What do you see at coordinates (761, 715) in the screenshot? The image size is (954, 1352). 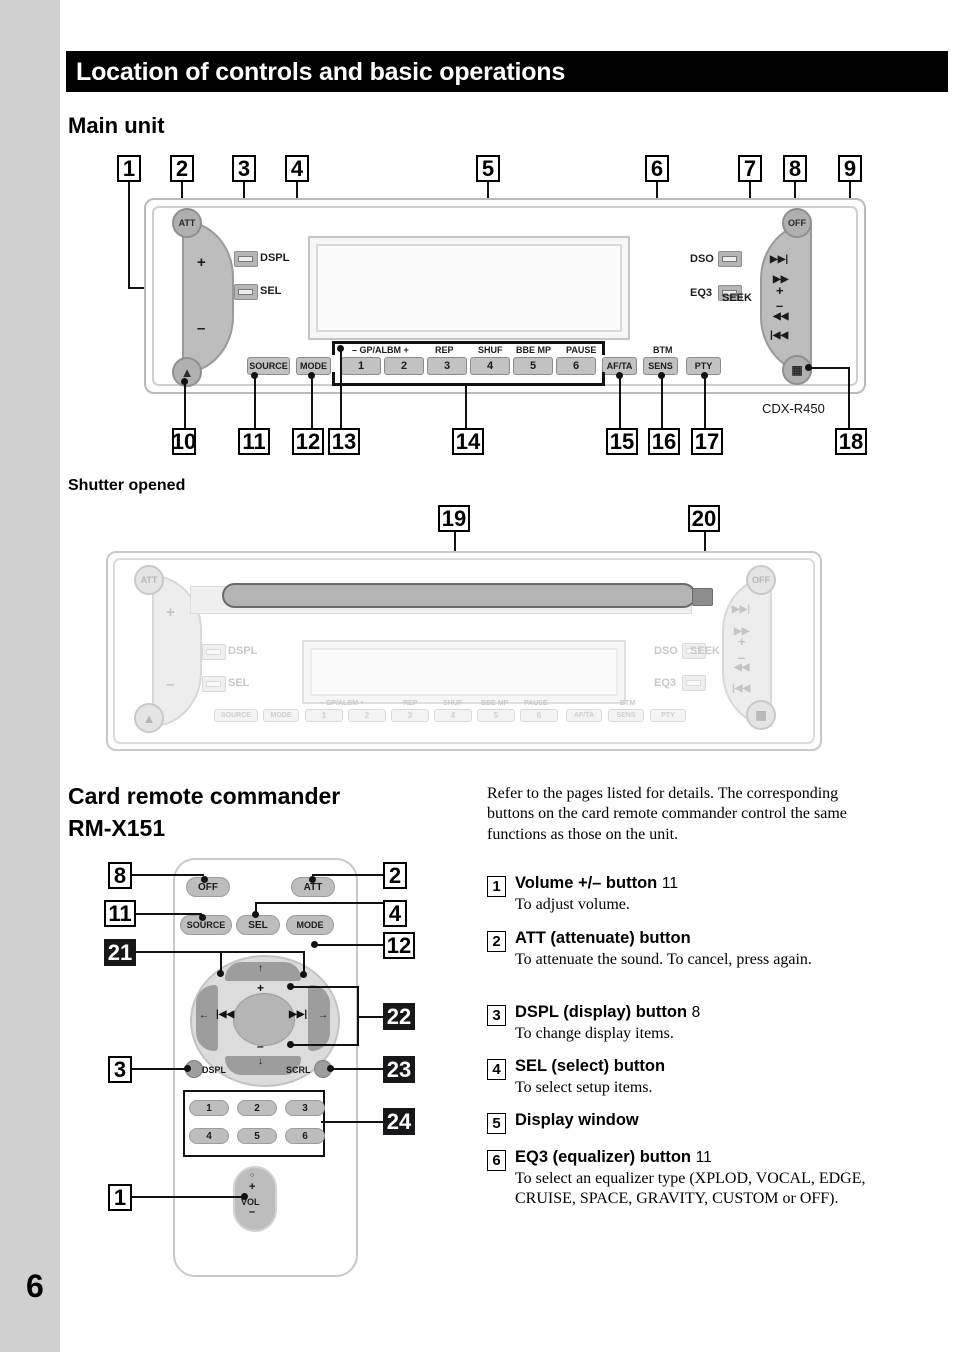 I see `shutter-reset-button: ▦` at bounding box center [761, 715].